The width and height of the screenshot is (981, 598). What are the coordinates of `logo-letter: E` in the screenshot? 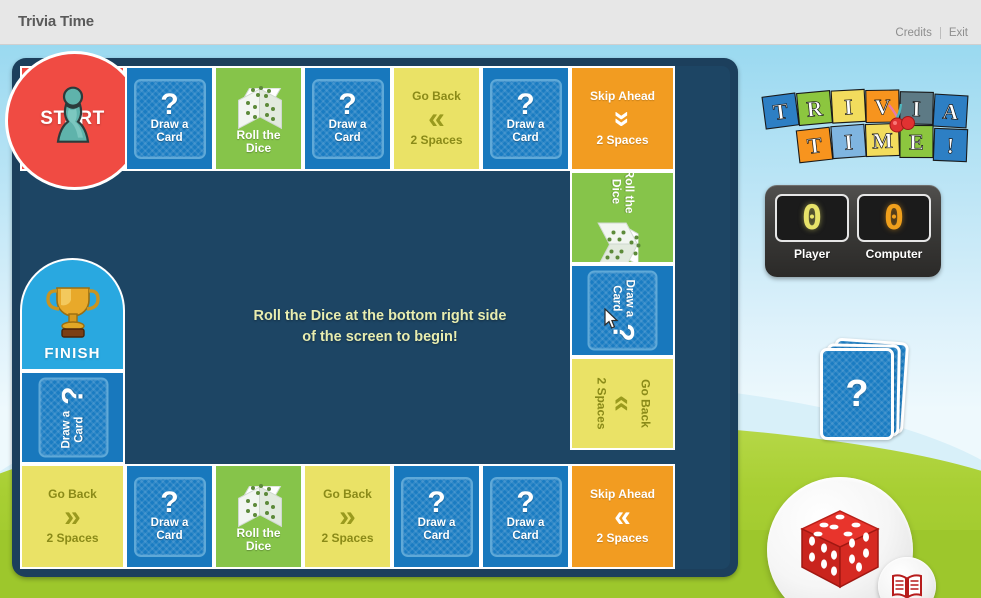 It's located at (916, 141).